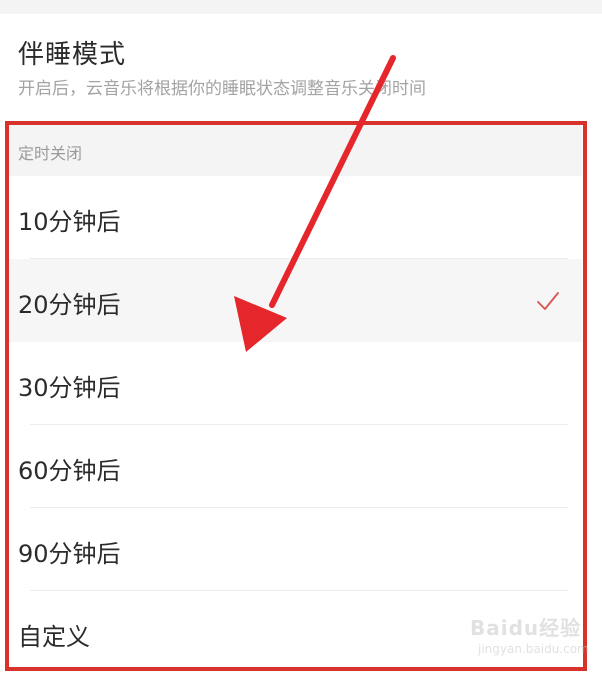  Describe the element at coordinates (295, 549) in the screenshot. I see `timer-option-90min: 90分钟后` at that location.